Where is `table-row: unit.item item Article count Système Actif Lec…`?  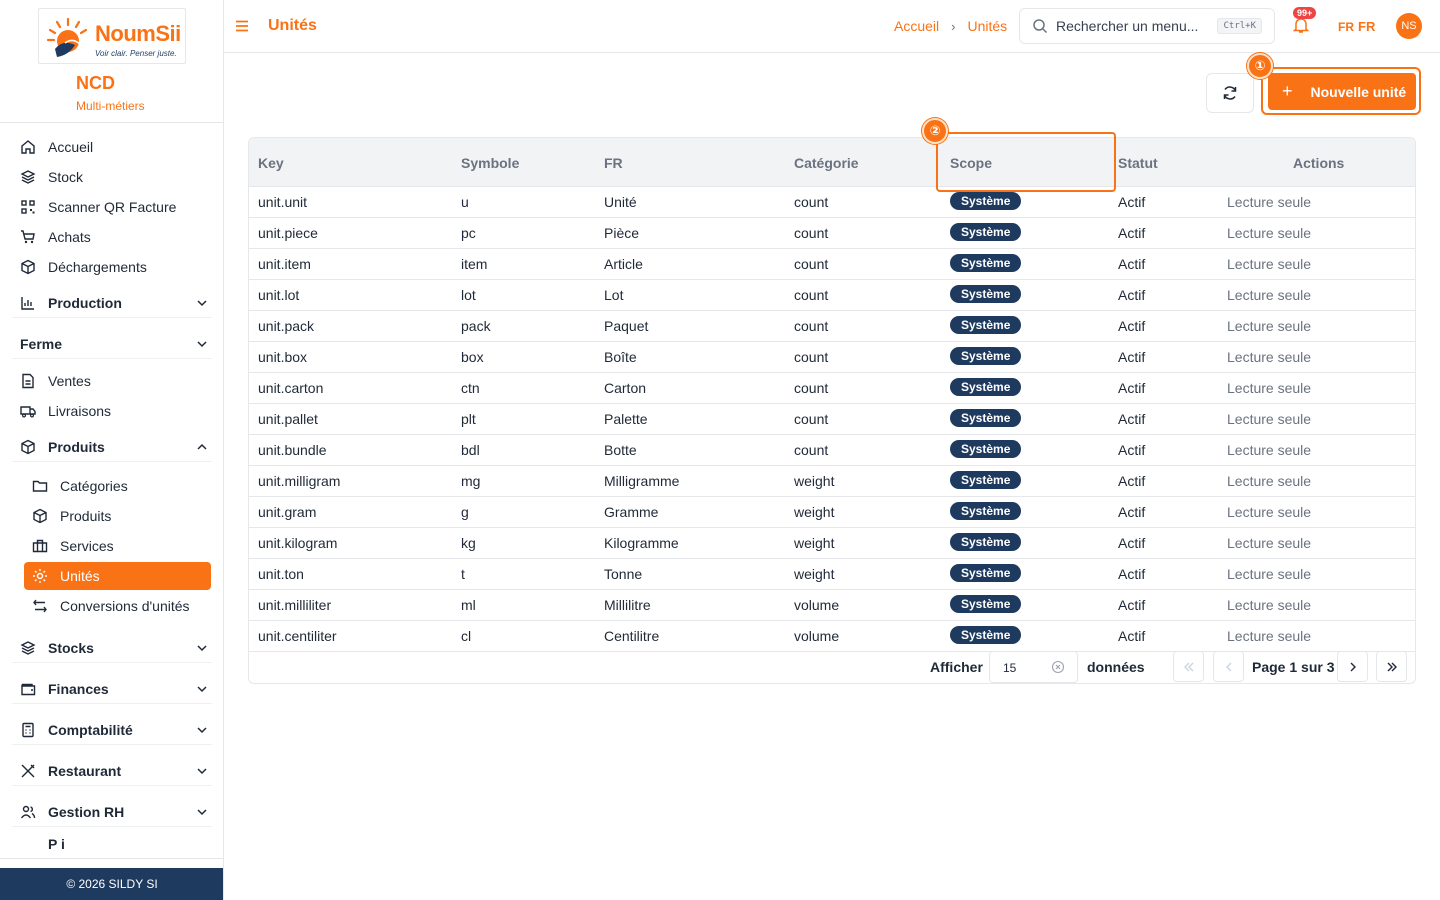
table-row: unit.item item Article count Système Actif Lec… is located at coordinates (832, 264).